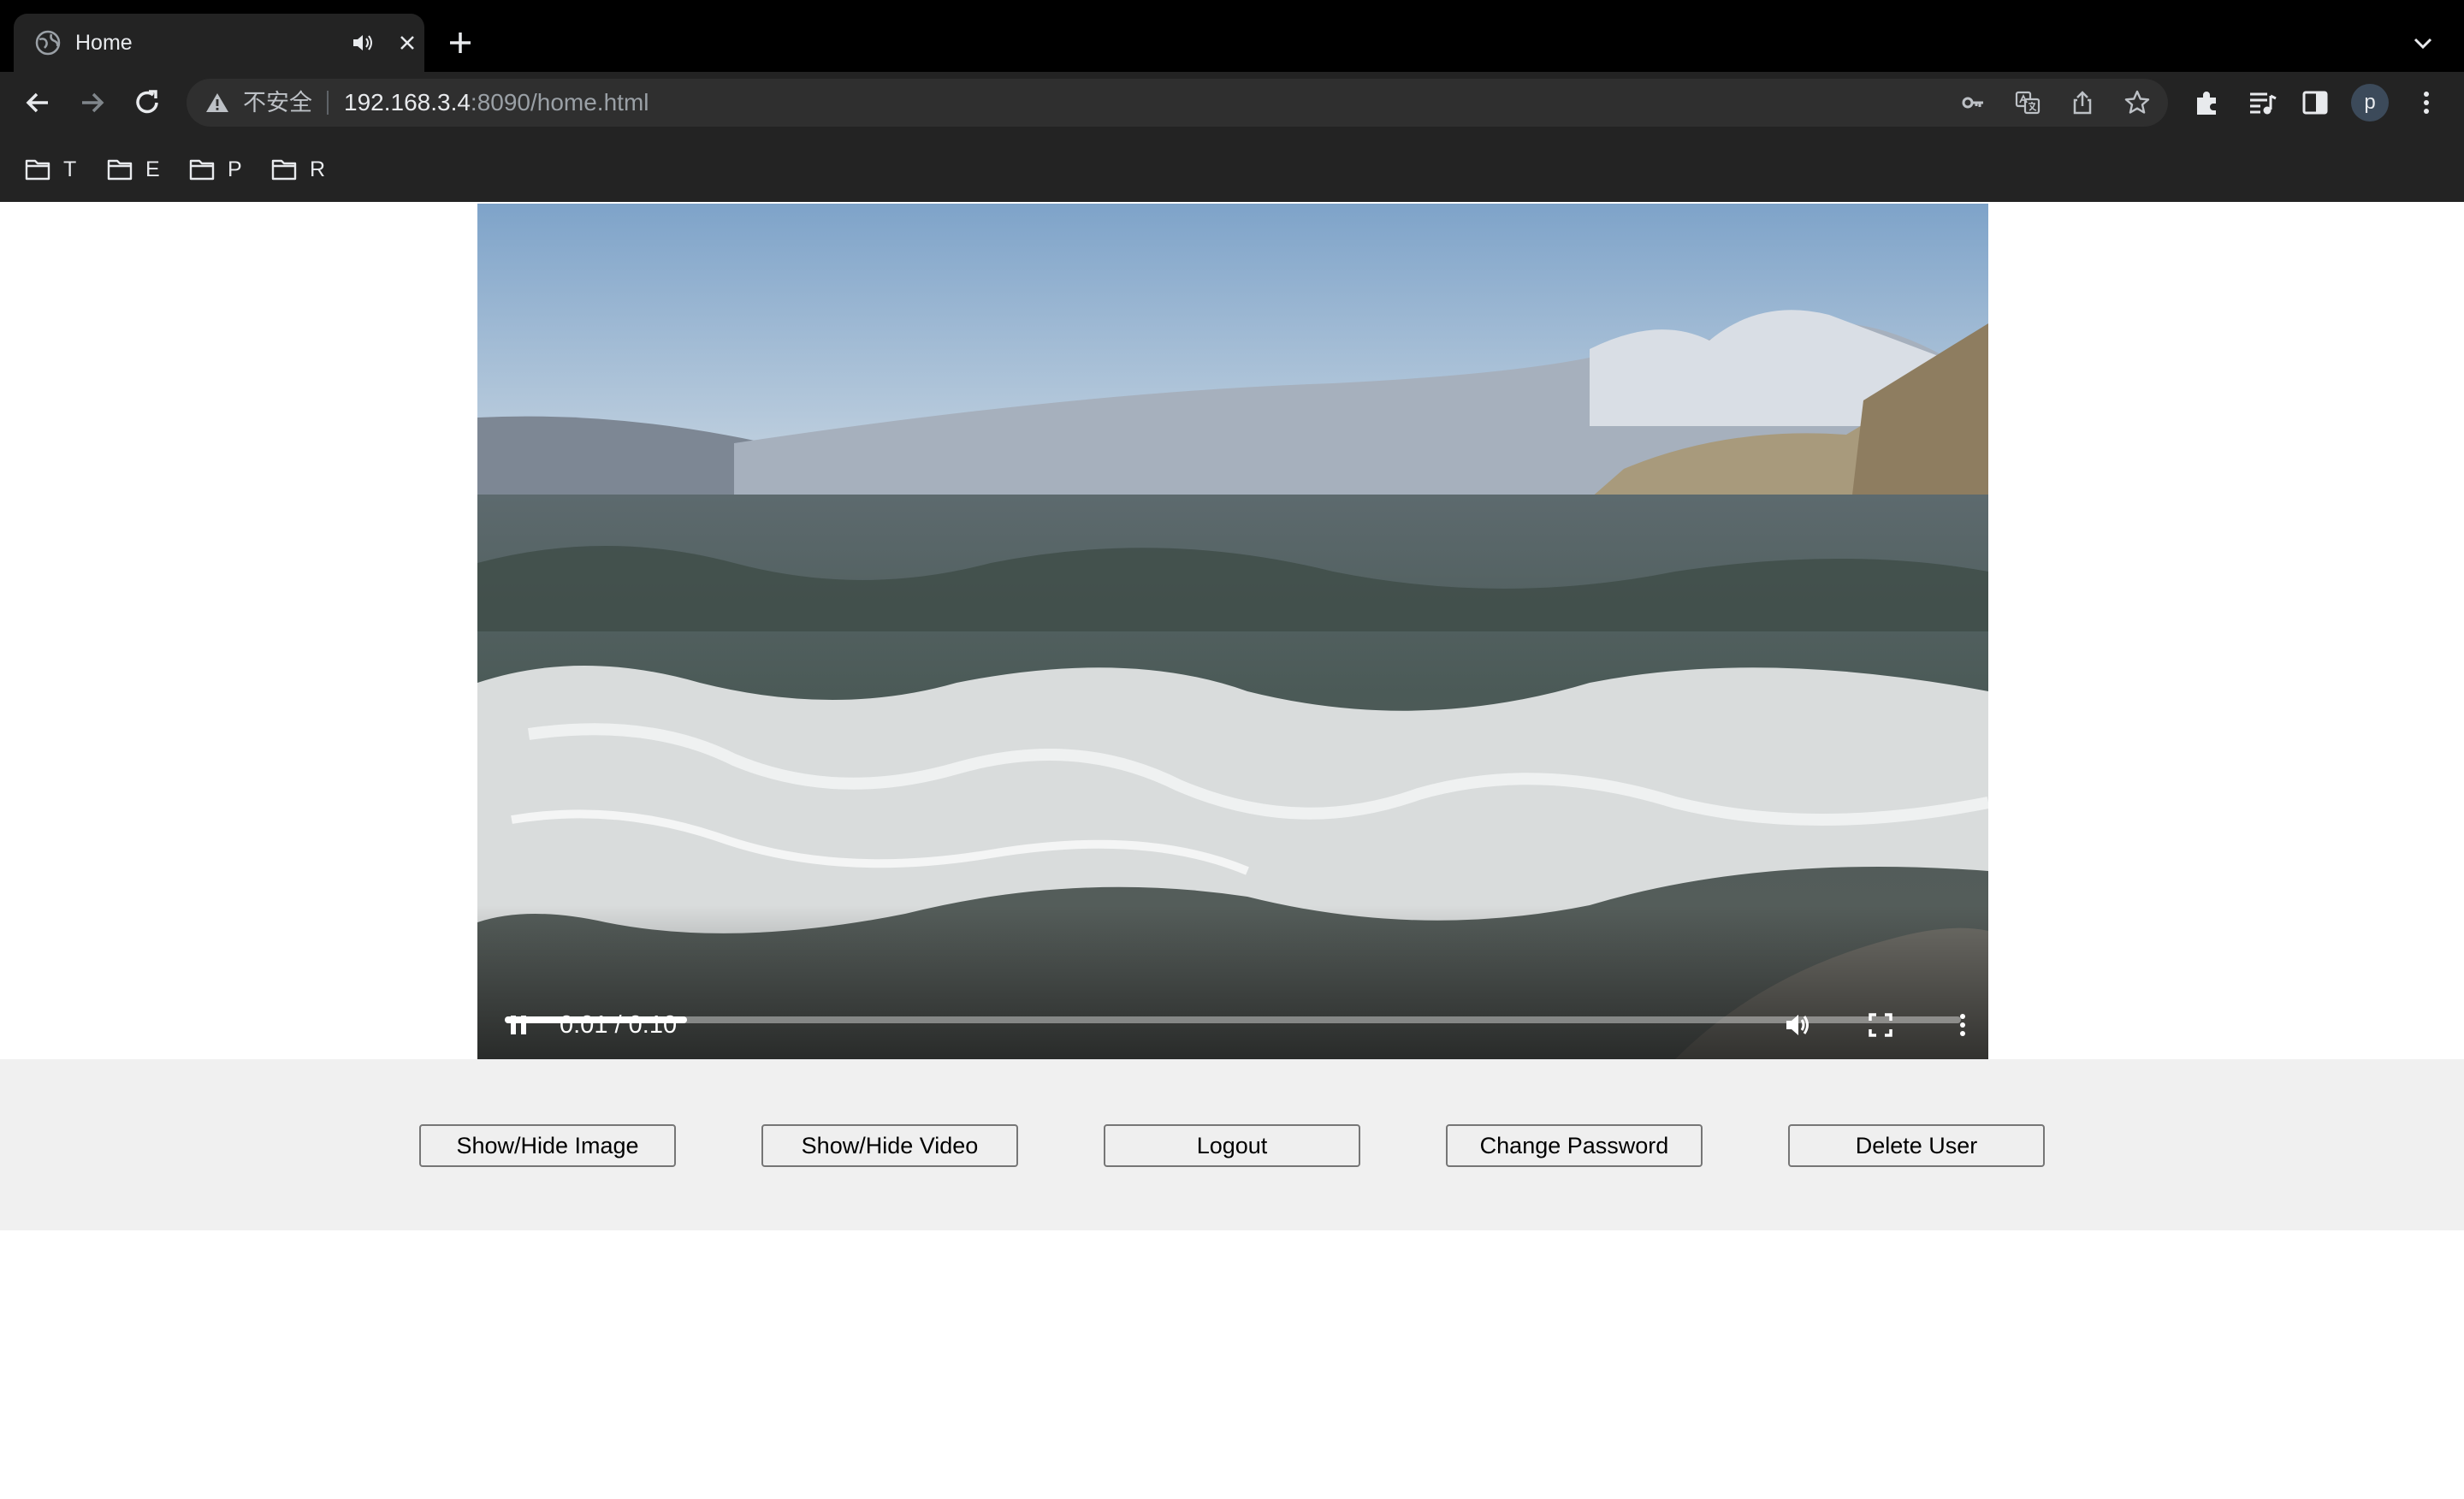 Image resolution: width=2464 pixels, height=1499 pixels. I want to click on bookmark-label: T, so click(70, 169).